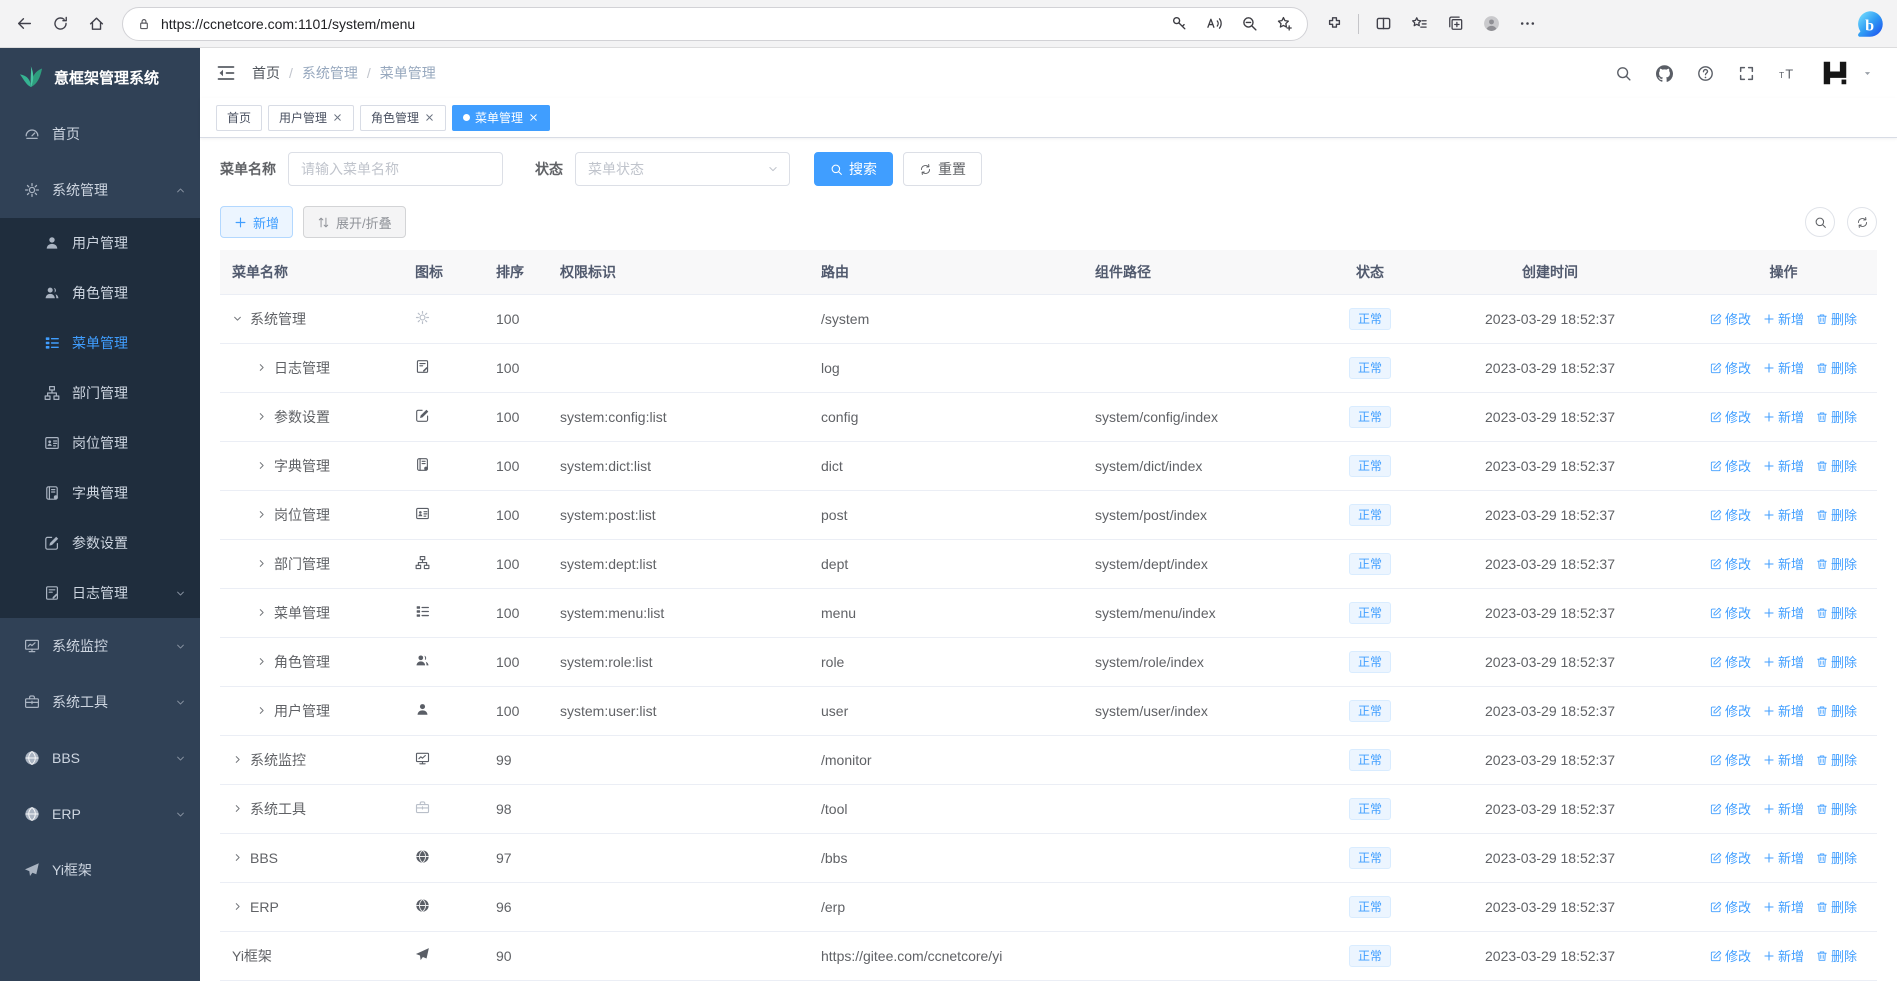 The image size is (1897, 981). Describe the element at coordinates (1419, 24) in the screenshot. I see `browser-favorites-button` at that location.